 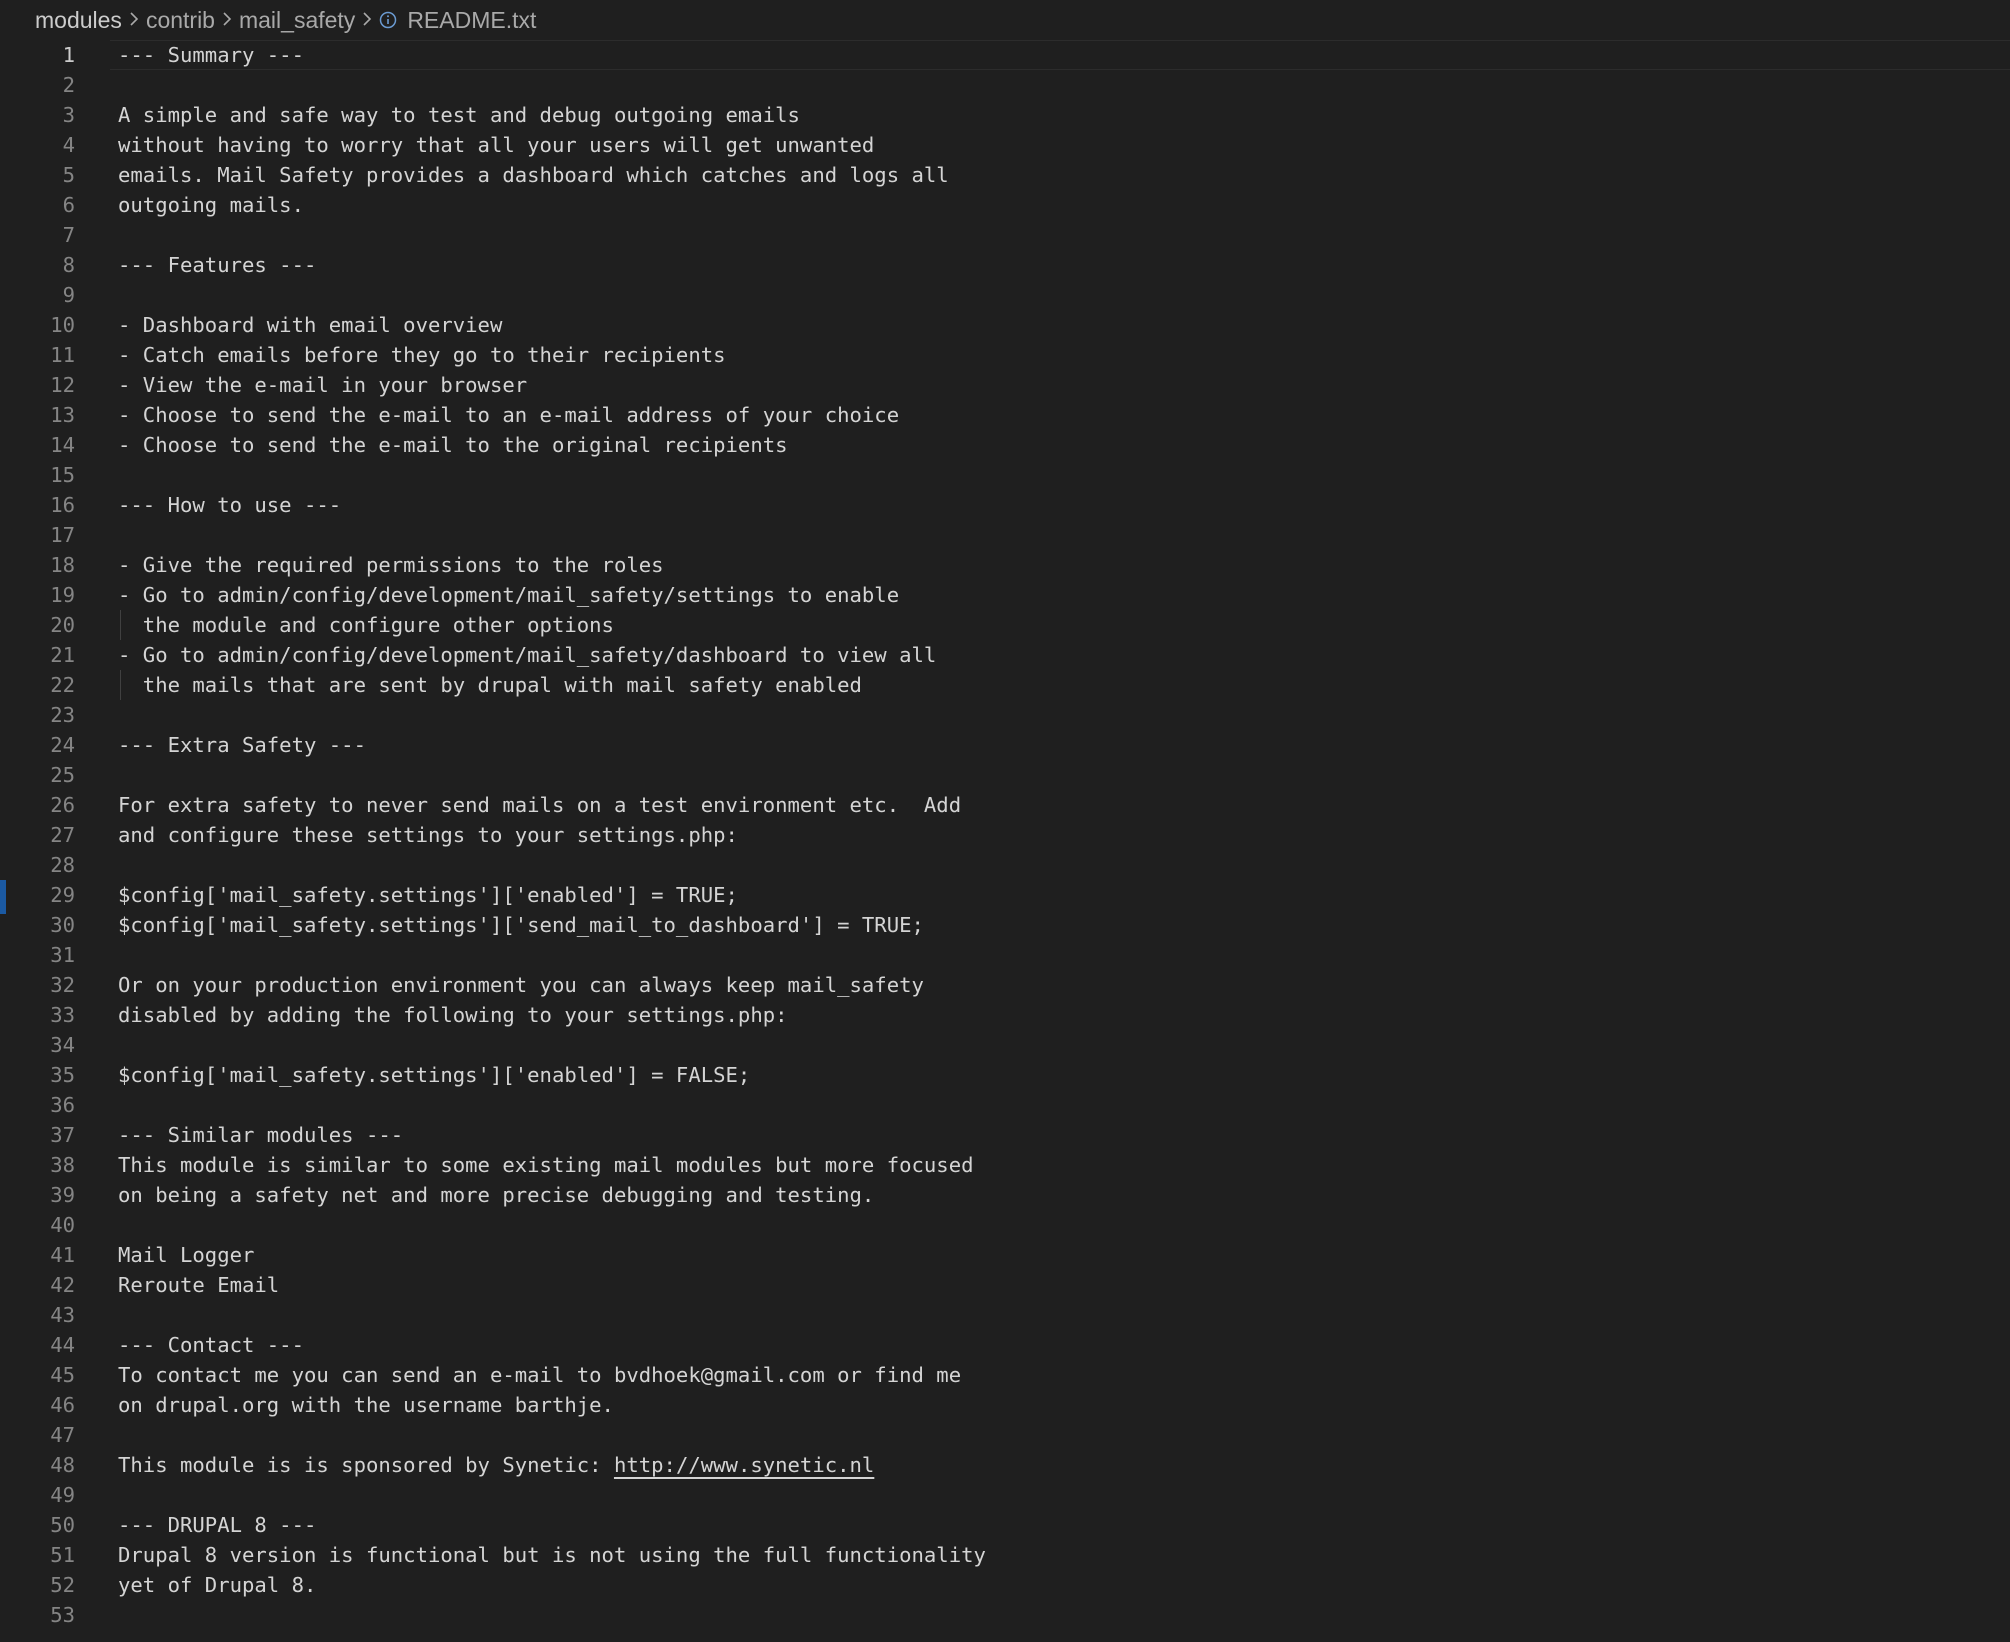 I want to click on code-line: 23, so click(x=1005, y=715).